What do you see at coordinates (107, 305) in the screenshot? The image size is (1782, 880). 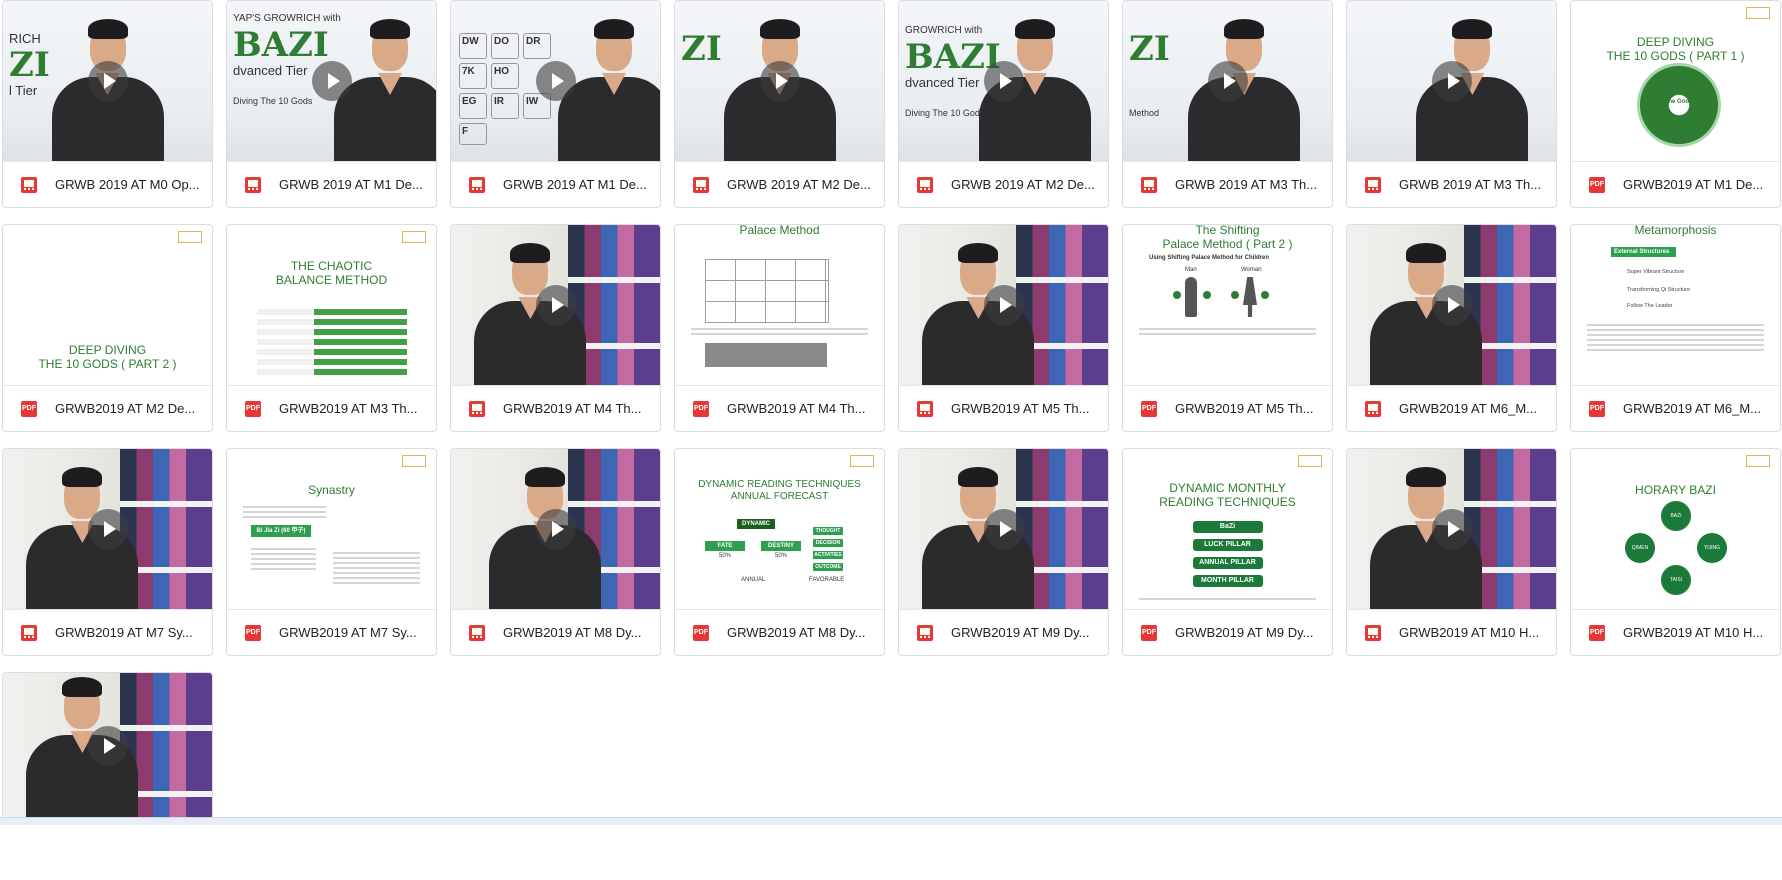 I see `pdf-thumbnail: DEEP DIVING THE 10 GODS ( PART 2 )` at bounding box center [107, 305].